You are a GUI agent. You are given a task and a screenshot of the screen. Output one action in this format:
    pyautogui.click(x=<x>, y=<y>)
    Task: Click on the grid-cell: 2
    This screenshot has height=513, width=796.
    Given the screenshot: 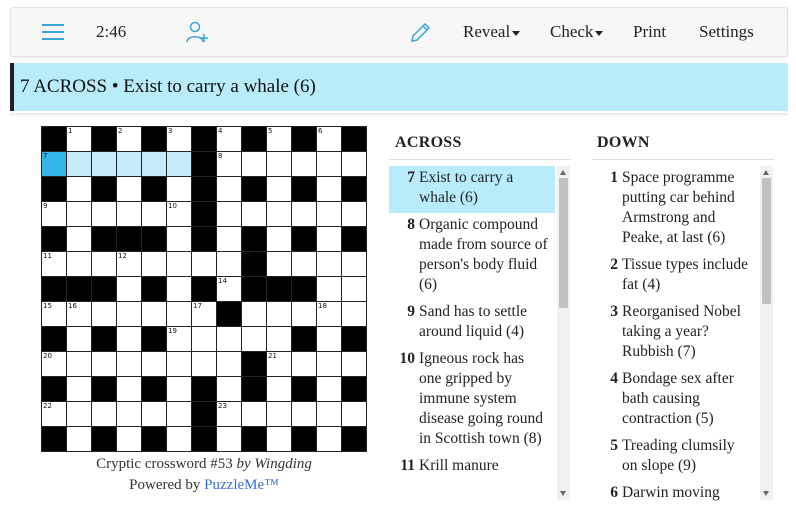 What is the action you would take?
    pyautogui.click(x=129, y=139)
    